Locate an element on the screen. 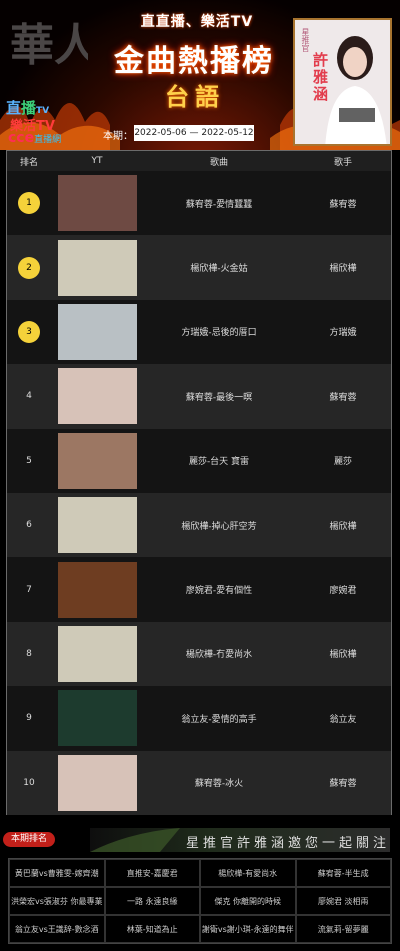  rank-badge: 1 is located at coordinates (29, 203).